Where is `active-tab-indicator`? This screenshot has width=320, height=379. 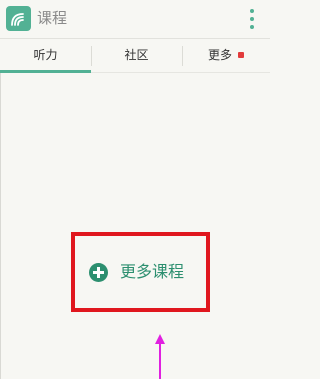 active-tab-indicator is located at coordinates (45, 71).